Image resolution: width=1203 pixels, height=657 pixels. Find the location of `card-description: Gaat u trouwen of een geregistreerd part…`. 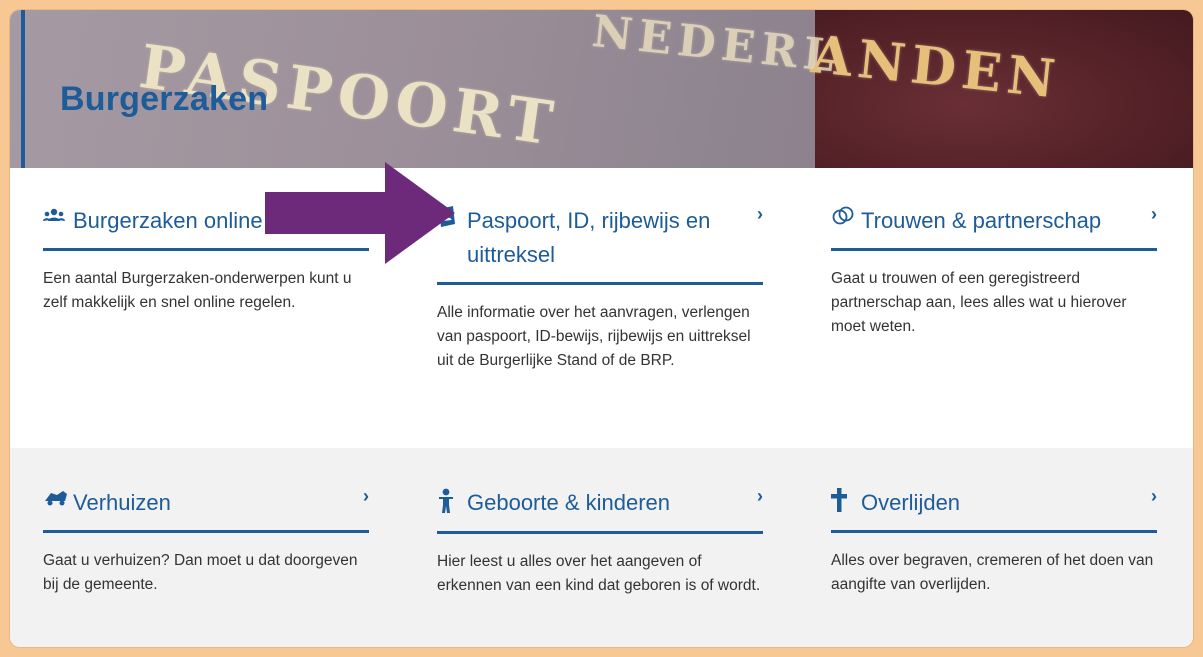

card-description: Gaat u trouwen of een geregistreerd part… is located at coordinates (979, 302).